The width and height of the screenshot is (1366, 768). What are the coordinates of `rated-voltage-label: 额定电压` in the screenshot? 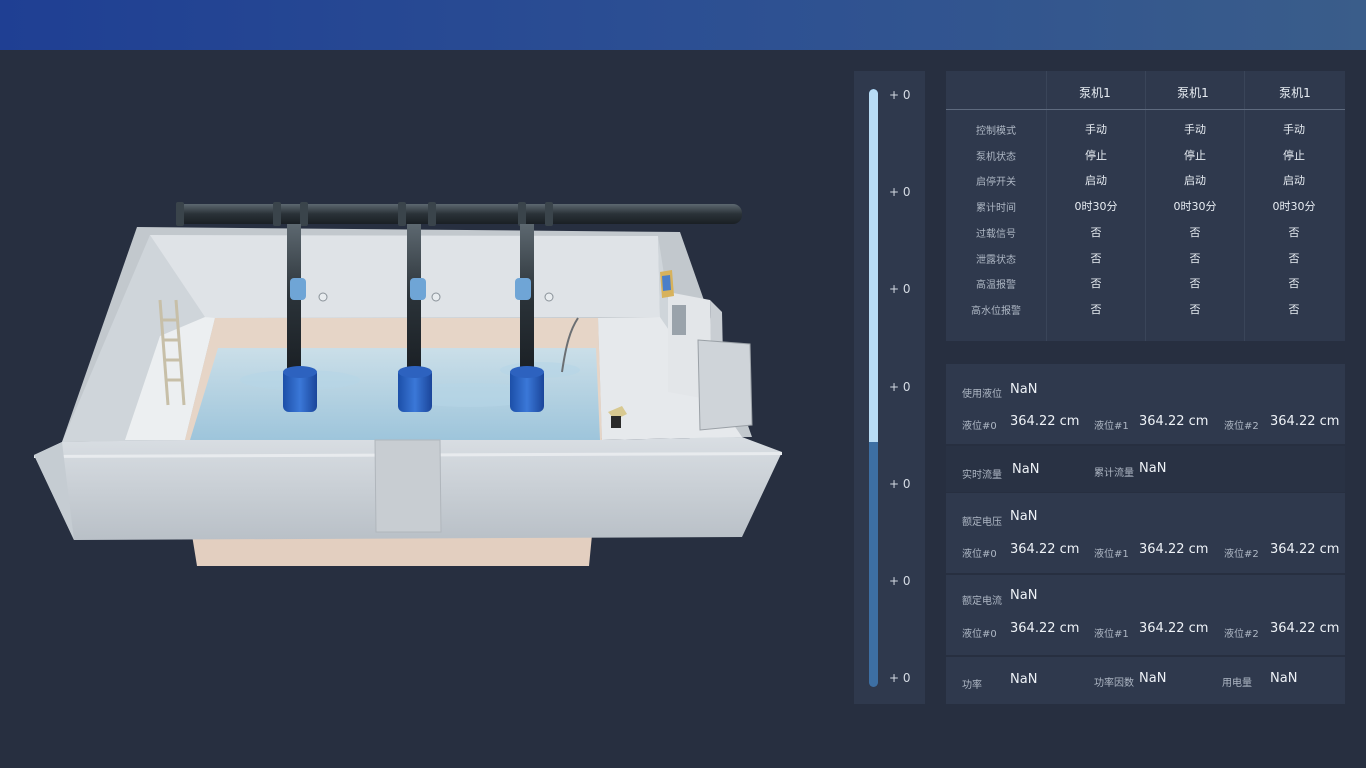 It's located at (982, 522).